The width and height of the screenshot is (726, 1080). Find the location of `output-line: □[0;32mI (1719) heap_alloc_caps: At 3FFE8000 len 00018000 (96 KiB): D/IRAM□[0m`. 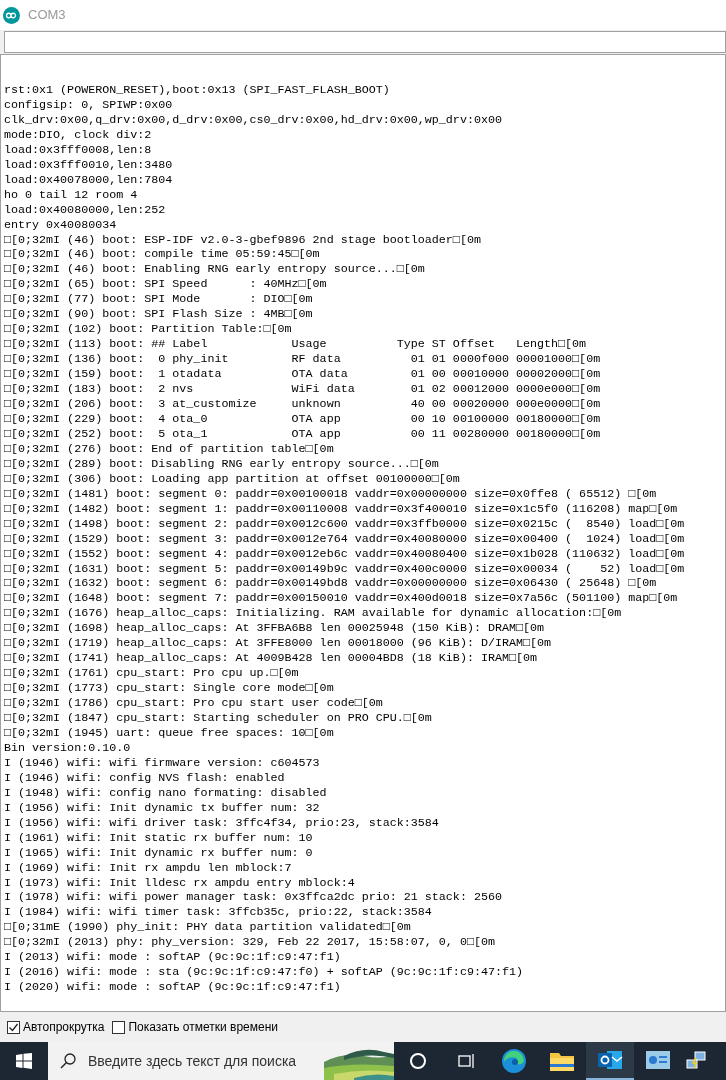

output-line: □[0;32mI (1719) heap_alloc_caps: At 3FFE8000 len 00018000 (96 KiB): D/IRAM□[0m is located at coordinates (278, 644).